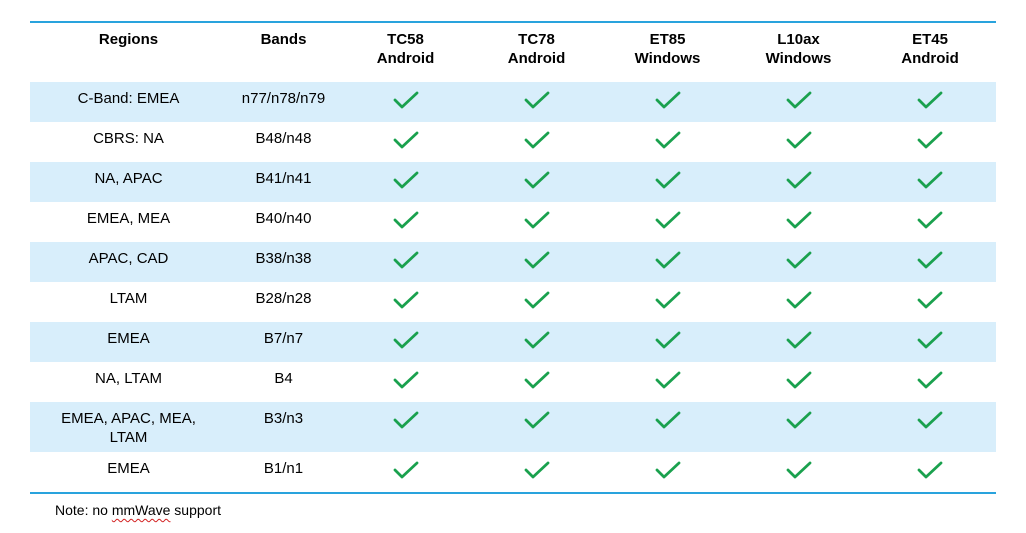  What do you see at coordinates (283, 298) in the screenshot?
I see `band-cell: B28/n28` at bounding box center [283, 298].